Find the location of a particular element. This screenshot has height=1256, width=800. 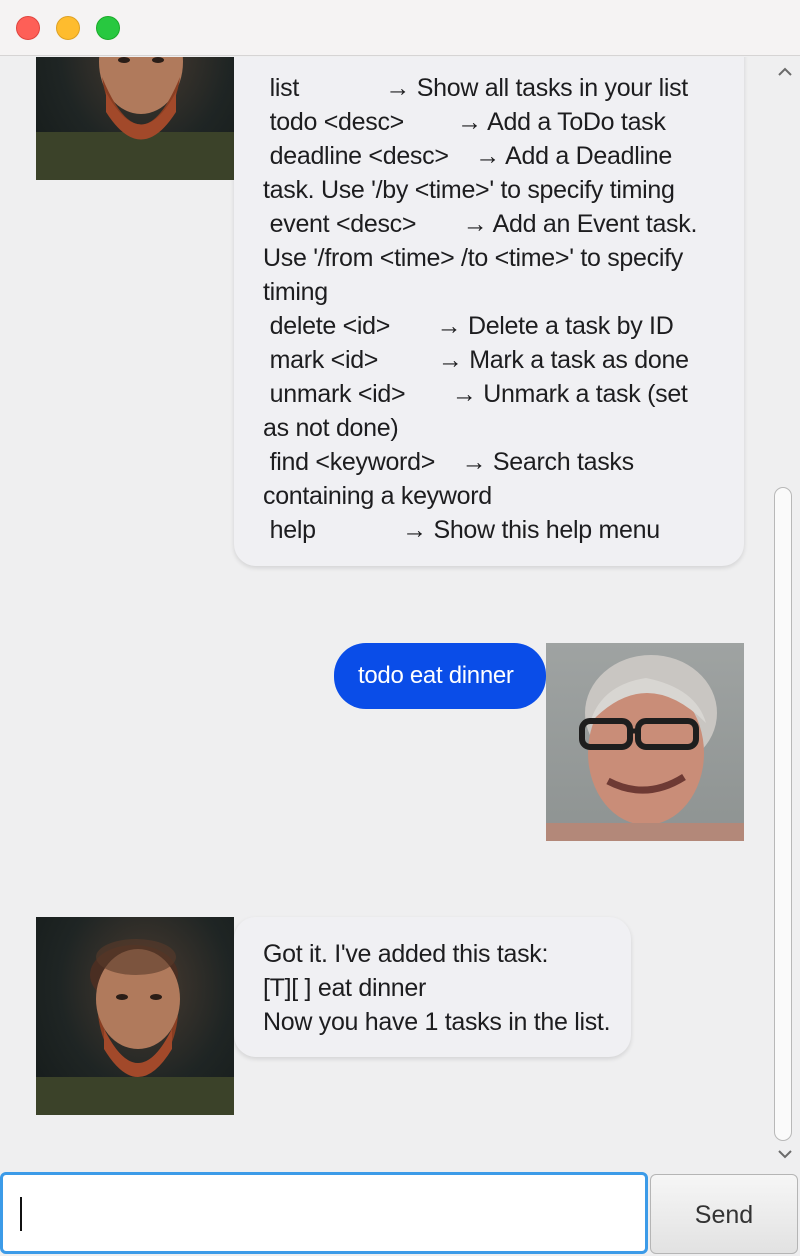

bot-reply-line: Now you have 1 tasks in the list. is located at coordinates (437, 1022).